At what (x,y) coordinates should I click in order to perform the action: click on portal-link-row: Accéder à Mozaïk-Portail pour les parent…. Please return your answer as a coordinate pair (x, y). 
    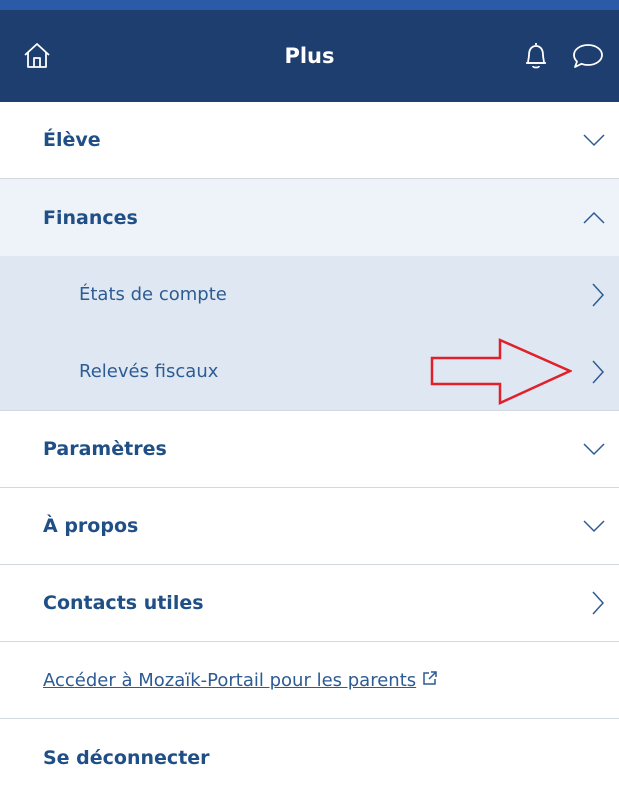
    Looking at the image, I should click on (309, 680).